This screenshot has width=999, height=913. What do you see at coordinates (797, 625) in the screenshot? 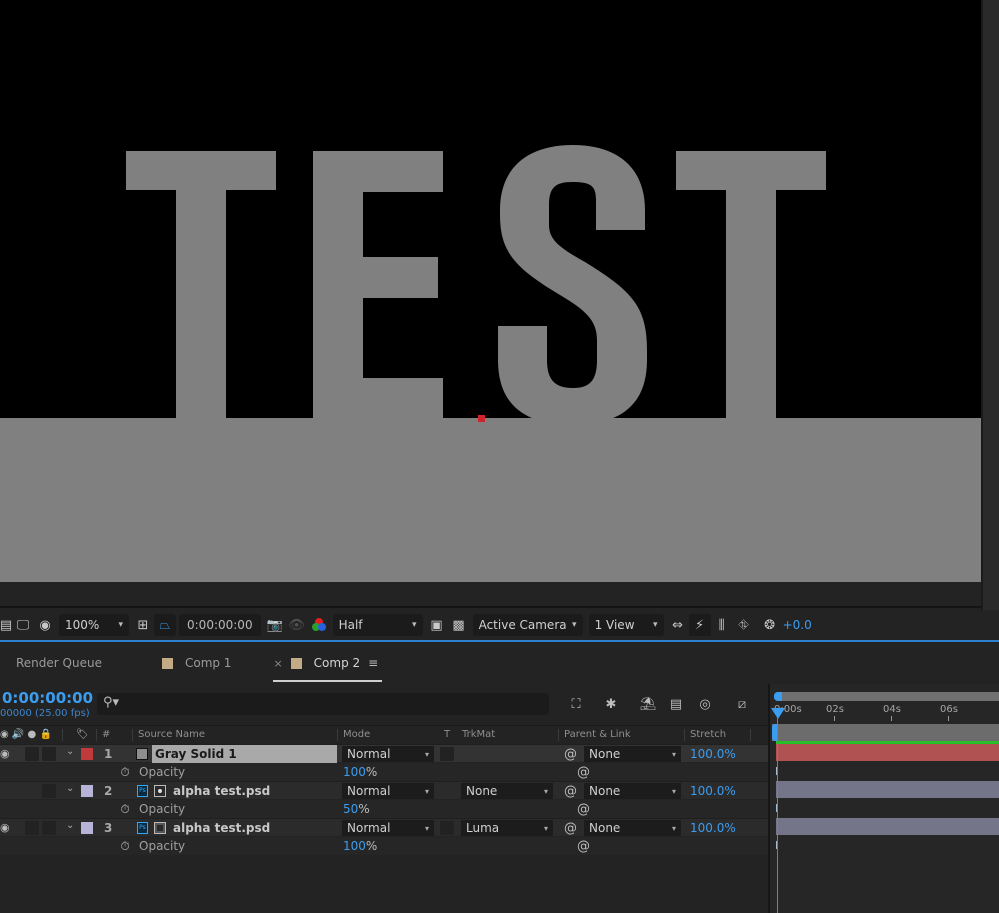
I see `exposure-value: +0.0` at bounding box center [797, 625].